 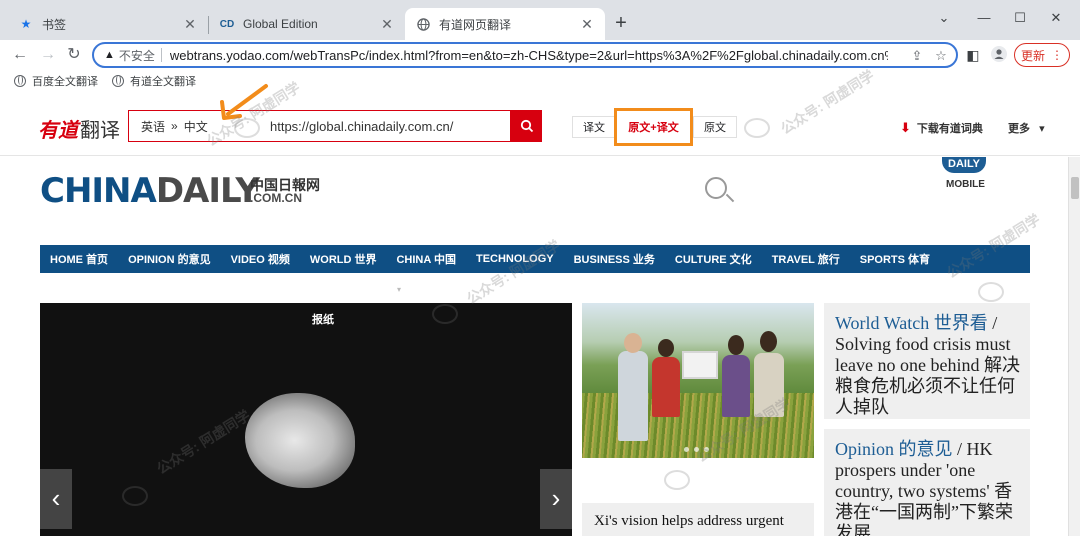 I want to click on star-icon: ★, so click(x=26, y=24).